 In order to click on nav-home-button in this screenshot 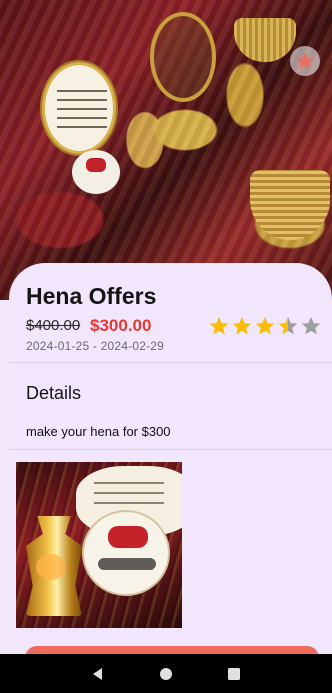, I will do `click(166, 674)`.